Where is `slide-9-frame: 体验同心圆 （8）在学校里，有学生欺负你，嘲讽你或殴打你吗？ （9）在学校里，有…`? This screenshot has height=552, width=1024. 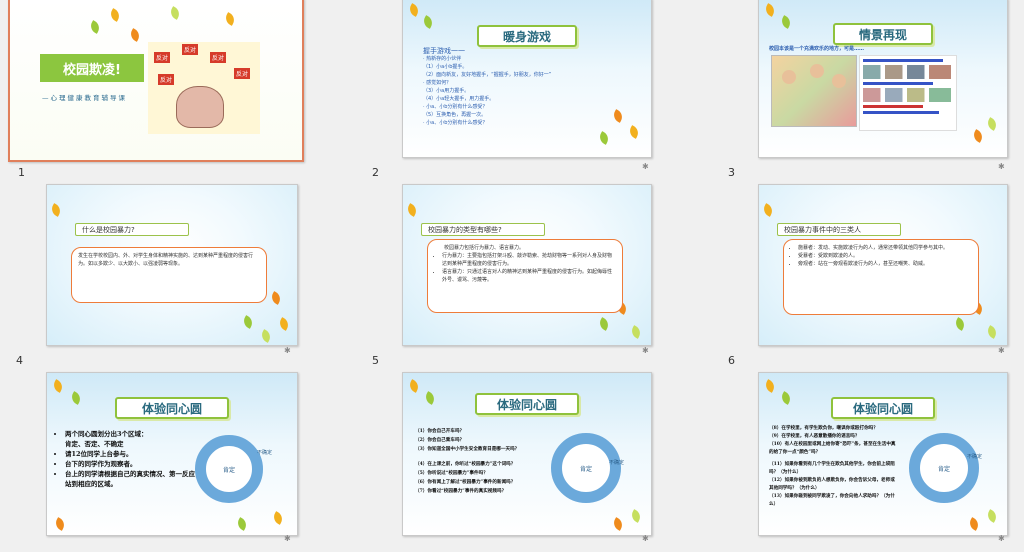
slide-9-frame: 体验同心圆 （8）在学校里，有学生欺负你，嘲讽你或殴打你吗？ （9）在学校里，有… is located at coordinates (883, 454).